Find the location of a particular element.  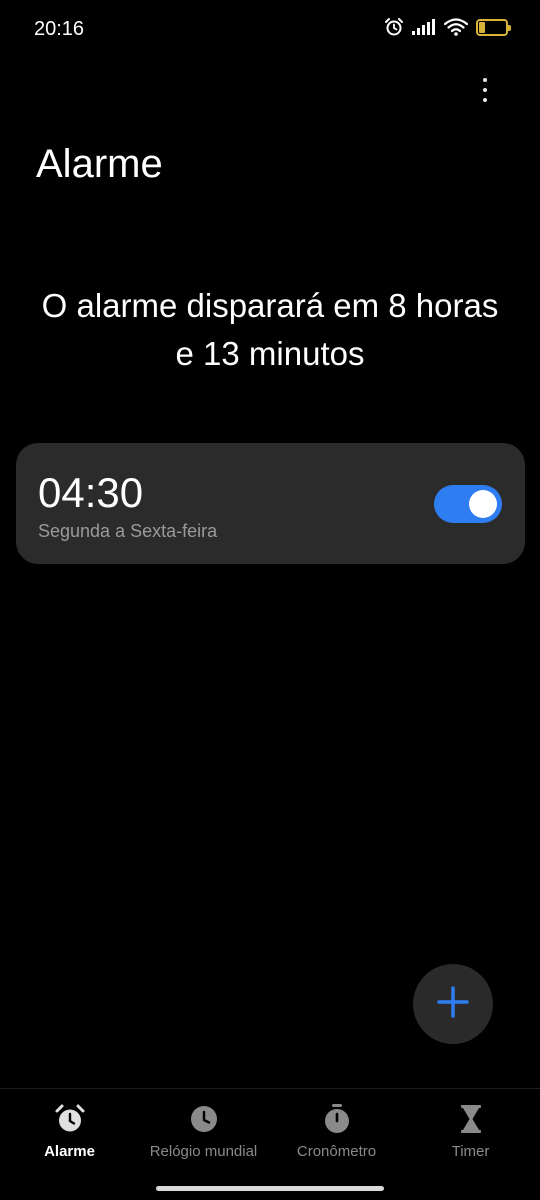

home-indicator is located at coordinates (270, 1188).